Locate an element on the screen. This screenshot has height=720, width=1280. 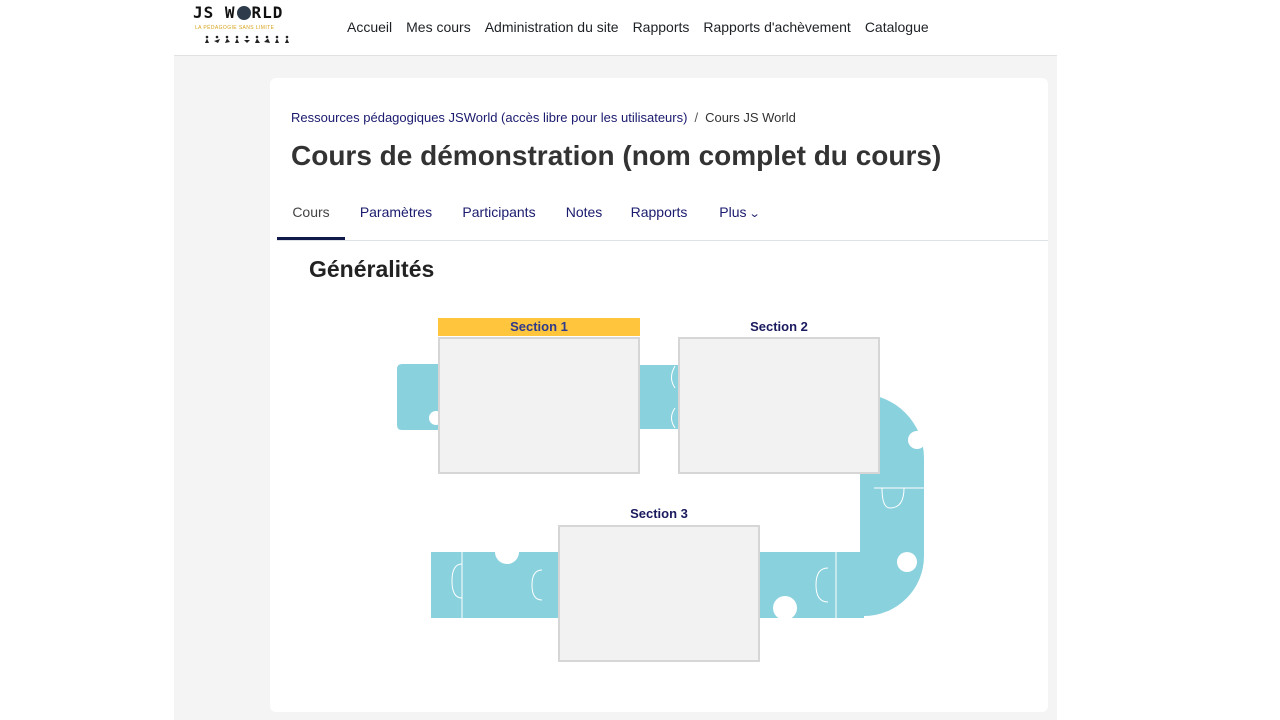
section-1-tile is located at coordinates (539, 405).